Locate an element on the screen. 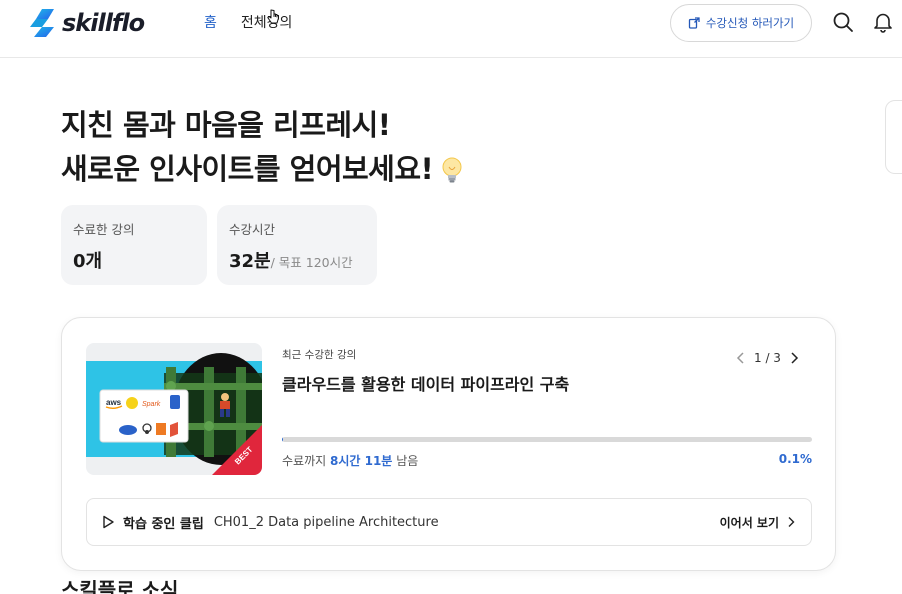  side-panel-card is located at coordinates (893, 137).